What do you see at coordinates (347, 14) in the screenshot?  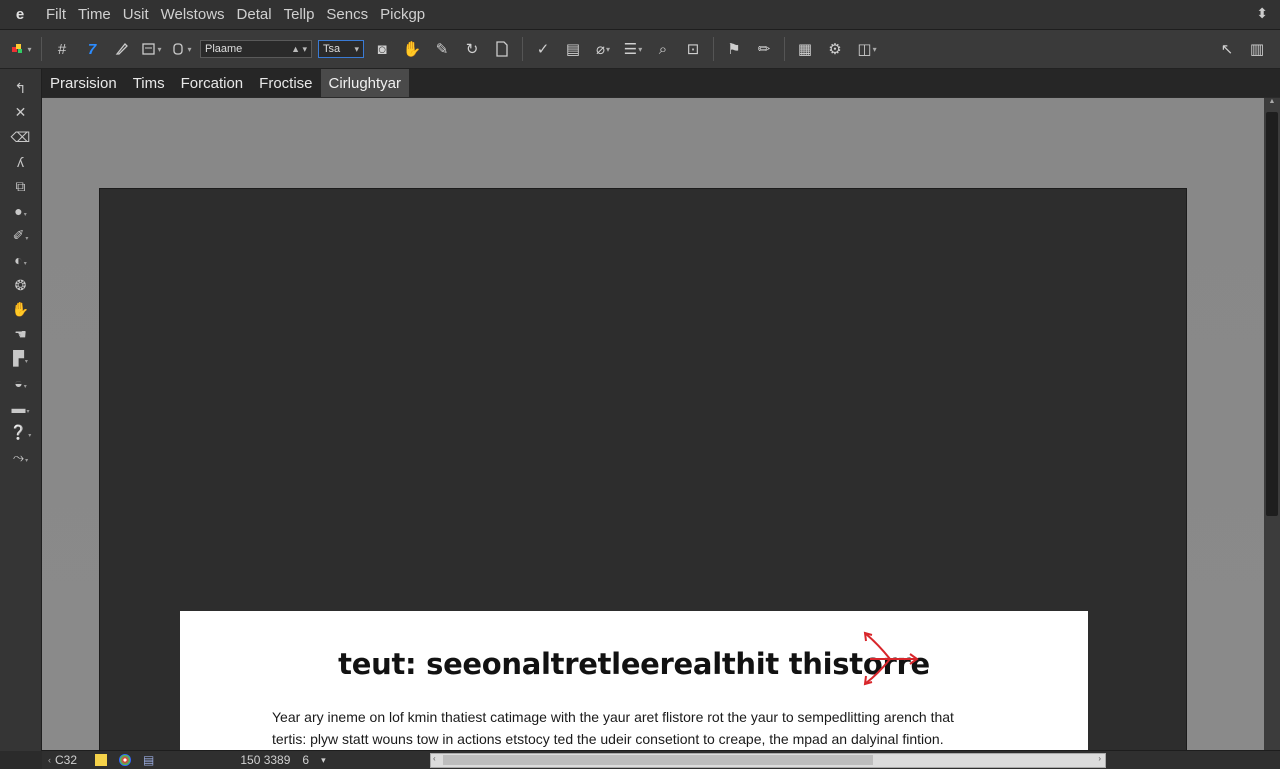 I see `menu-scenes: Sencs` at bounding box center [347, 14].